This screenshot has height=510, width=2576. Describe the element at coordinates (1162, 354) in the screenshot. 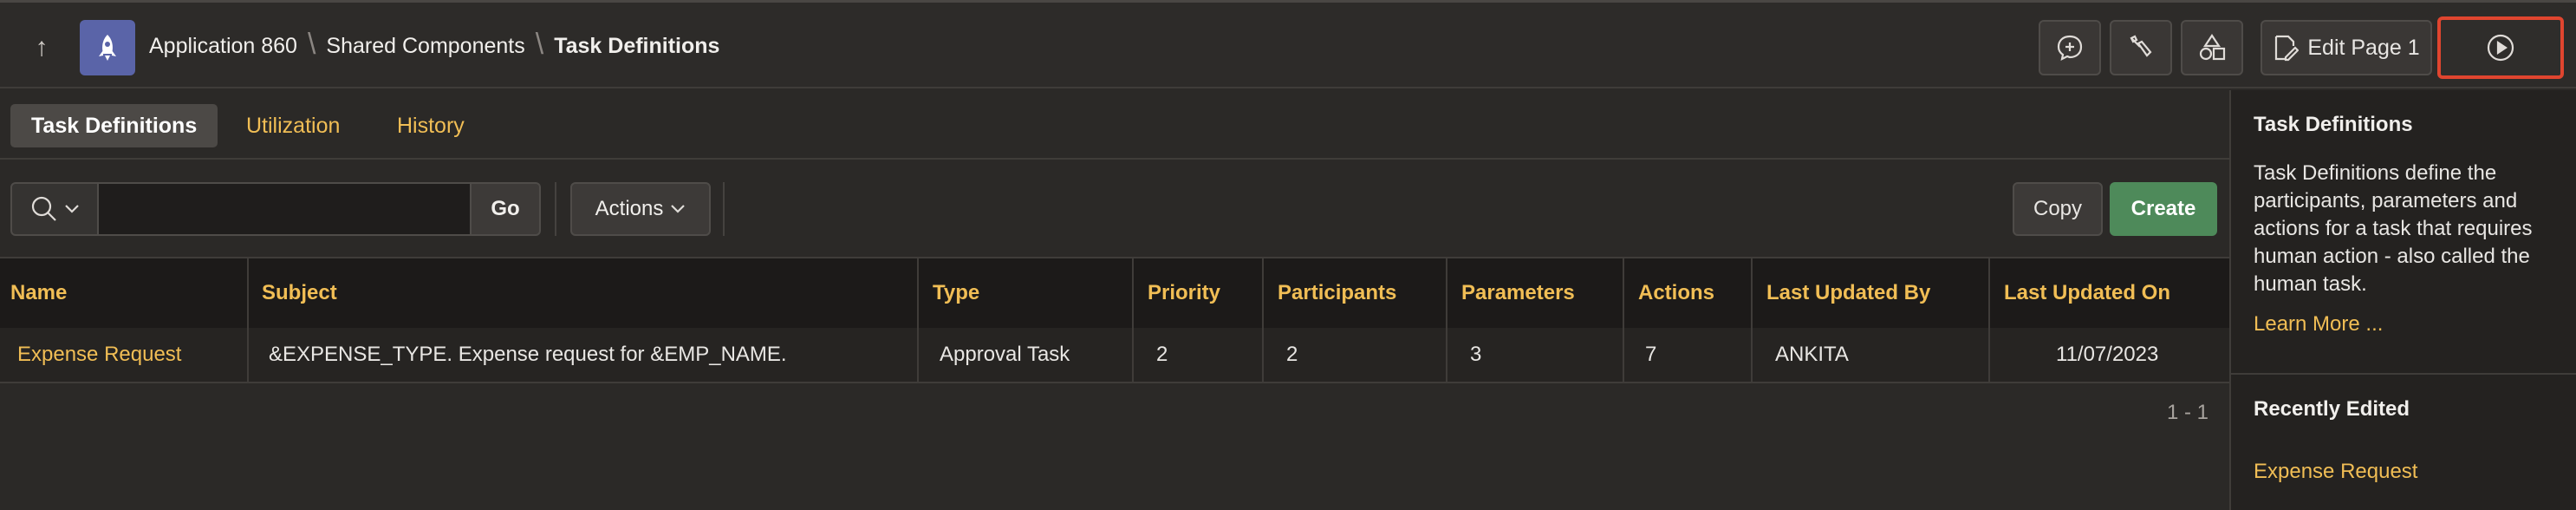

I see `row-priority: 2` at that location.